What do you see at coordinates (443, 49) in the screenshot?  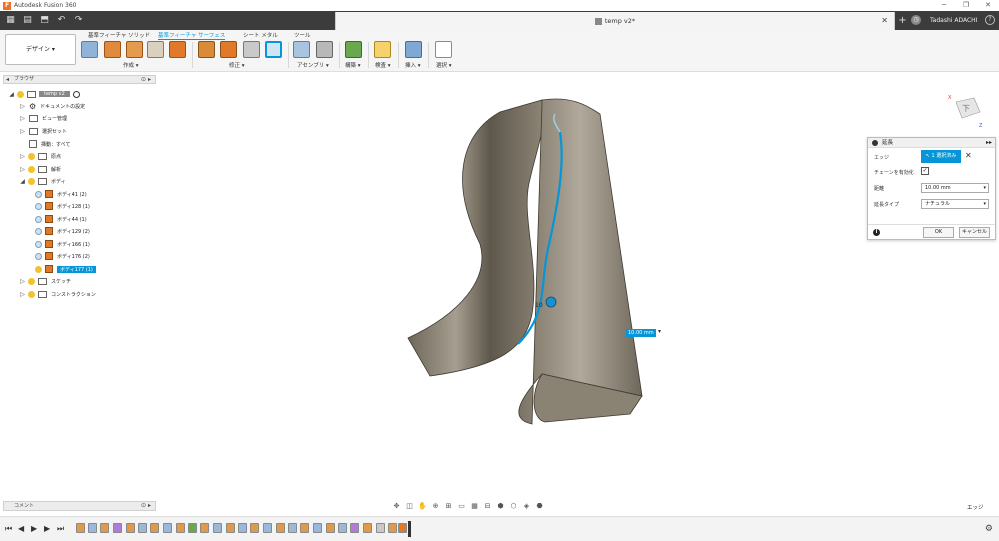 I see `select-icon` at bounding box center [443, 49].